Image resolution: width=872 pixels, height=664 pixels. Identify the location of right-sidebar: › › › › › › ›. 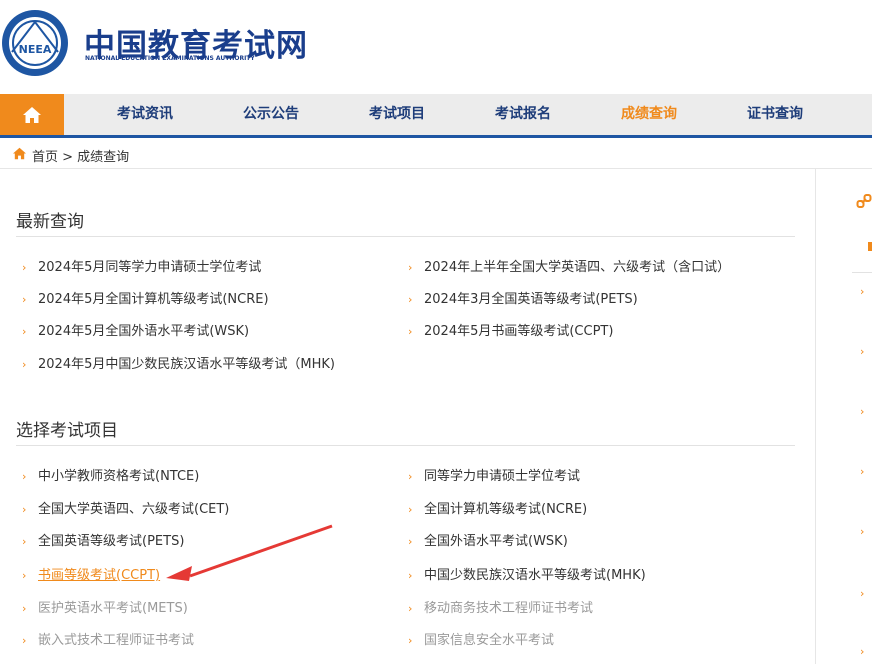
(843, 416).